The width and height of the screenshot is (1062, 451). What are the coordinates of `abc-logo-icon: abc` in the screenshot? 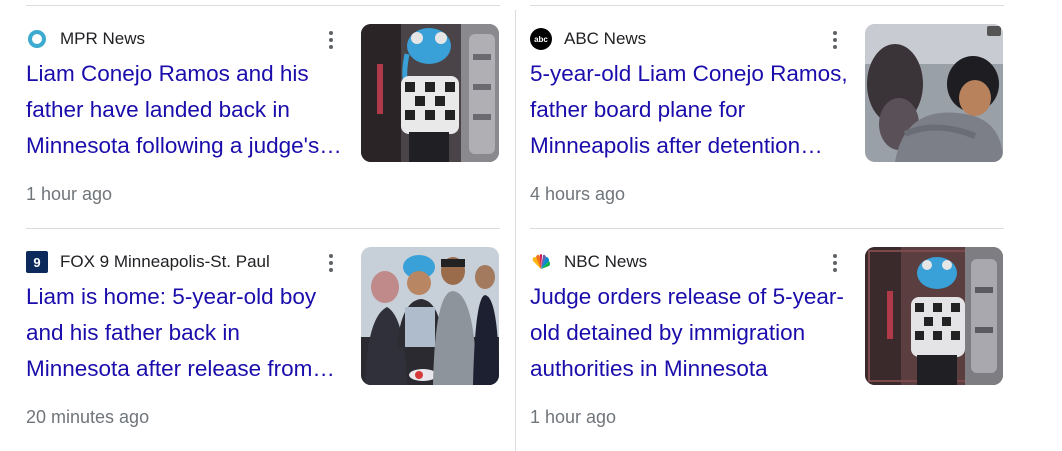 It's located at (541, 39).